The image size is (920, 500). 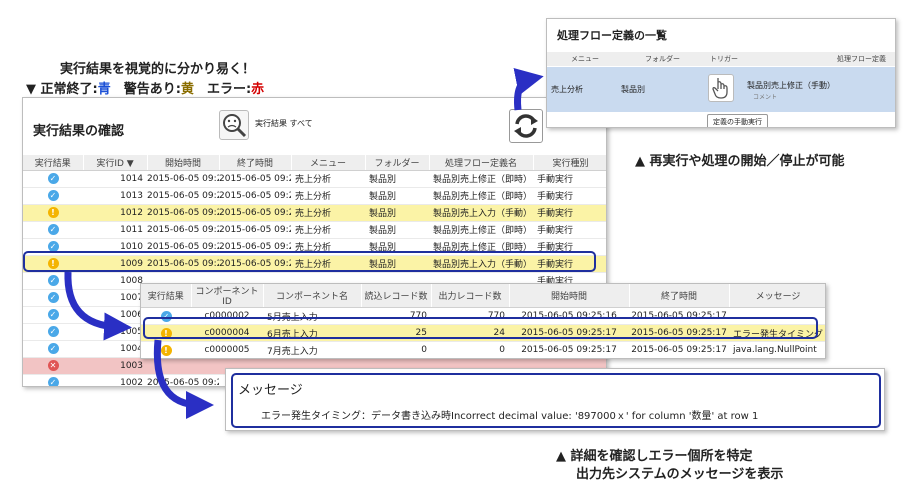 What do you see at coordinates (98, 306) in the screenshot?
I see `arrow-to-component` at bounding box center [98, 306].